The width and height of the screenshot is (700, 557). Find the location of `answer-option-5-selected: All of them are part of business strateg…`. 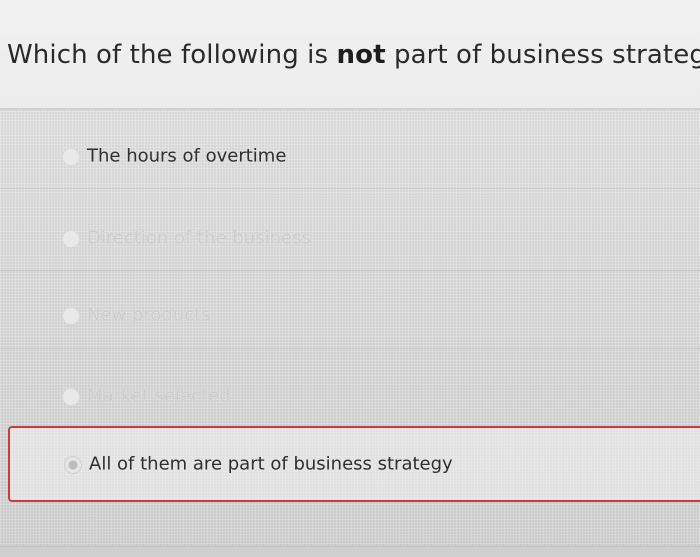

answer-option-5-selected: All of them are part of business strateg… is located at coordinates (354, 464).